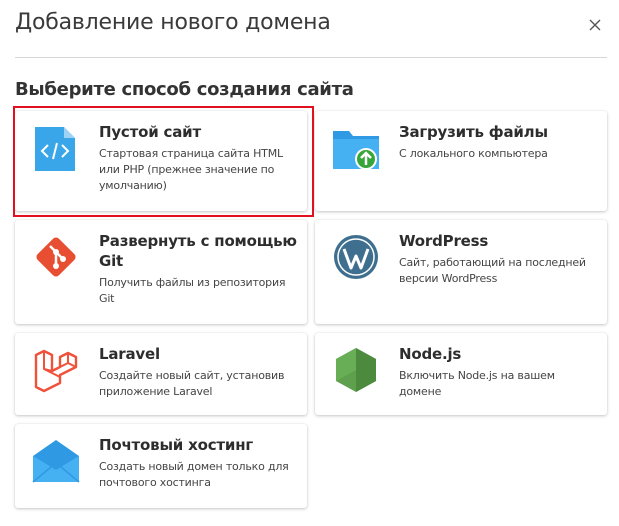  Describe the element at coordinates (473, 153) in the screenshot. I see `option-description: С локального компьютера` at that location.